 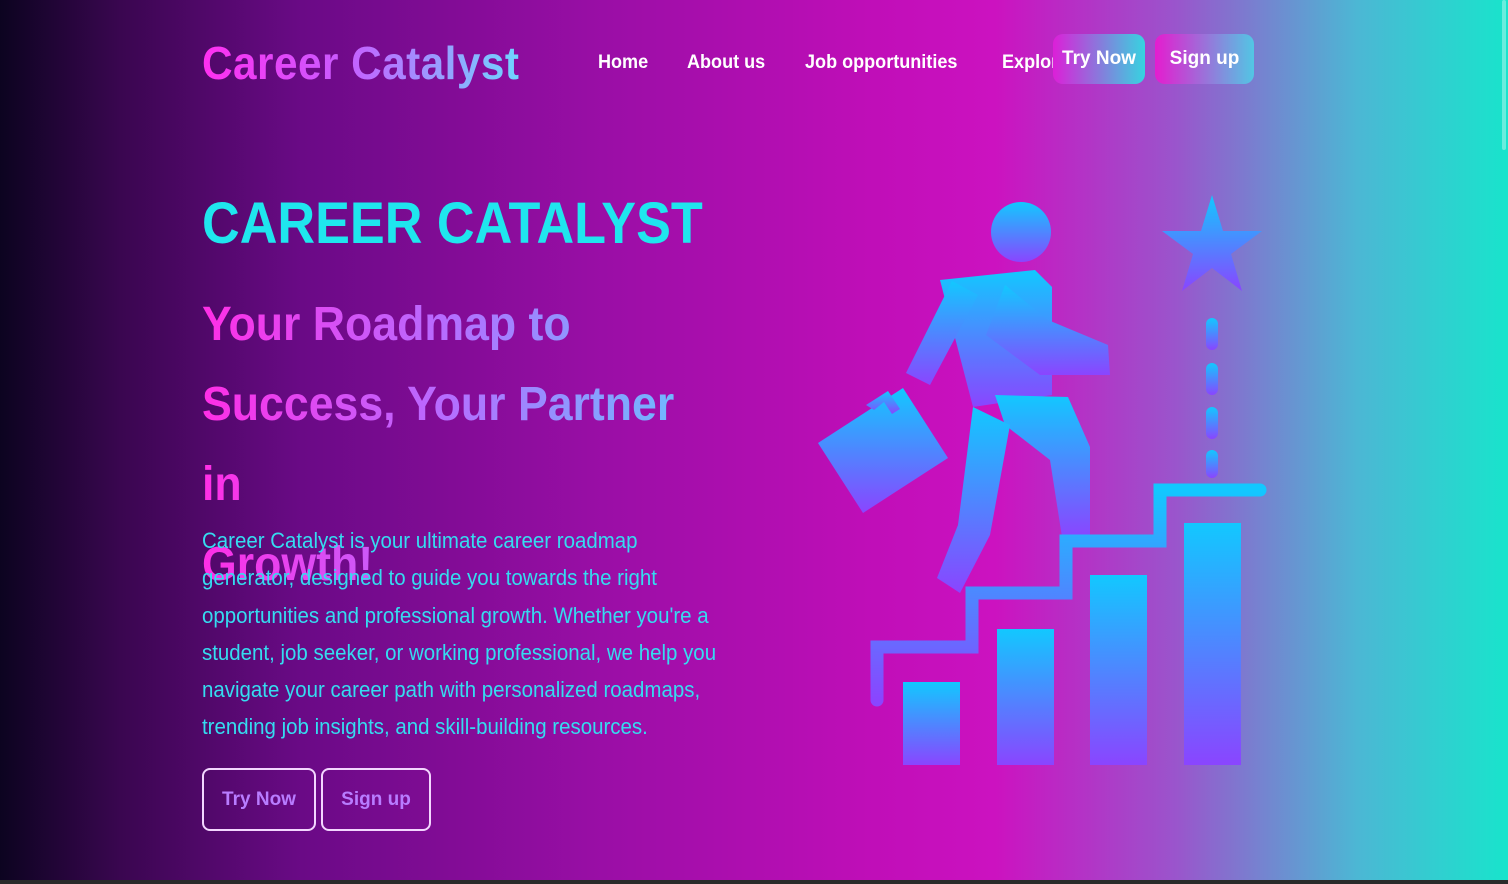 What do you see at coordinates (726, 63) in the screenshot?
I see `nav-link-about-us: About us` at bounding box center [726, 63].